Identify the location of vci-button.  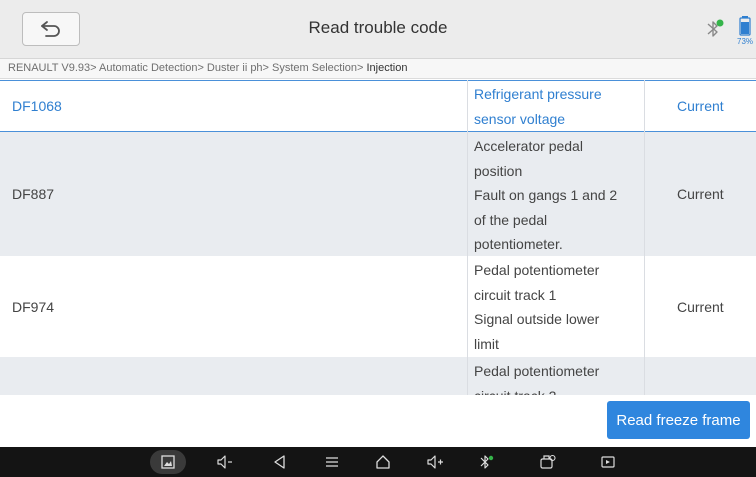
(548, 462).